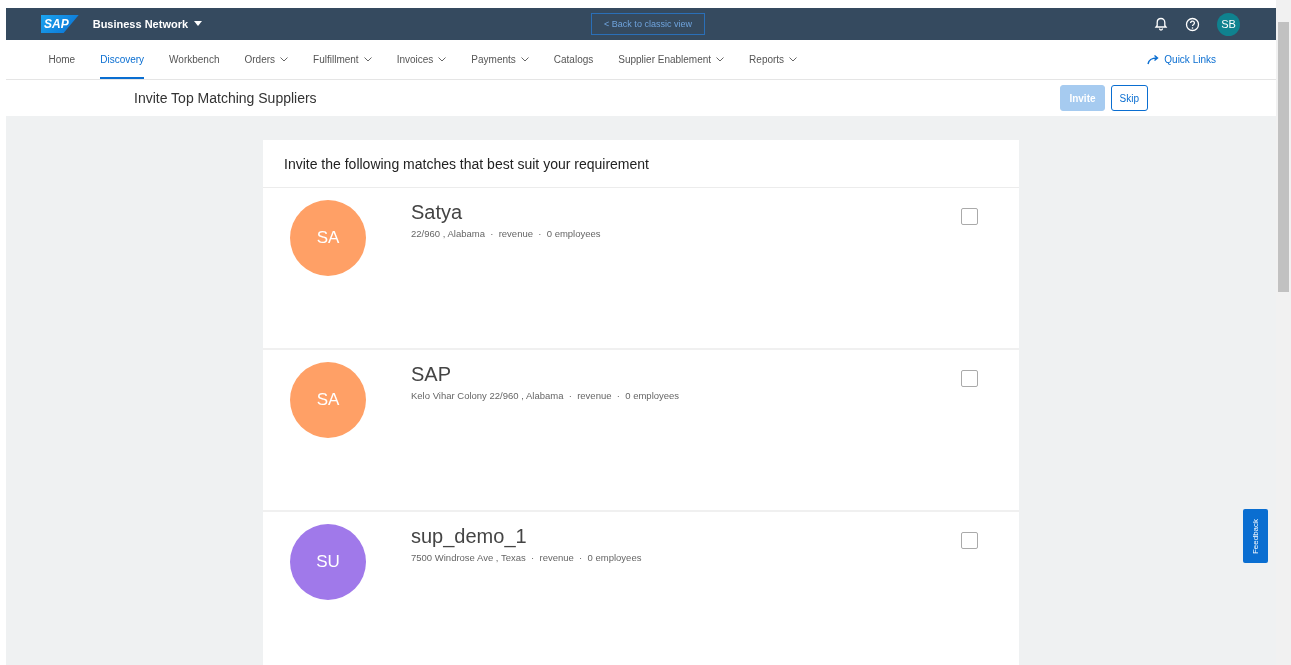  I want to click on supplier-name: SAP, so click(432, 374).